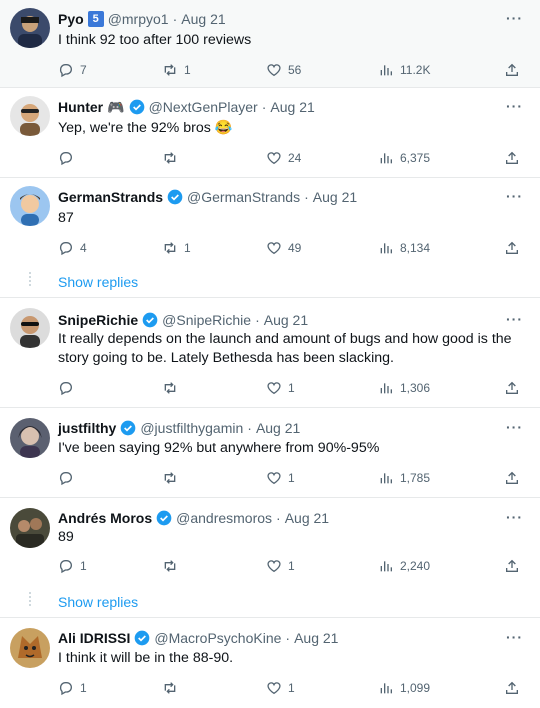  I want to click on views-button: 8,134, so click(404, 248).